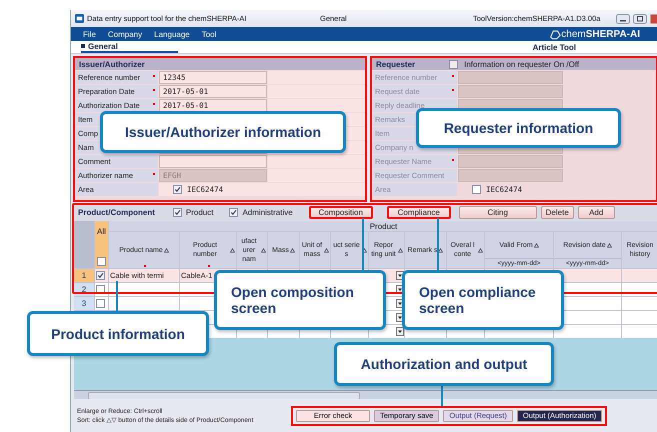  What do you see at coordinates (444, 364) in the screenshot?
I see `callout-tooltip: Authorization and output` at bounding box center [444, 364].